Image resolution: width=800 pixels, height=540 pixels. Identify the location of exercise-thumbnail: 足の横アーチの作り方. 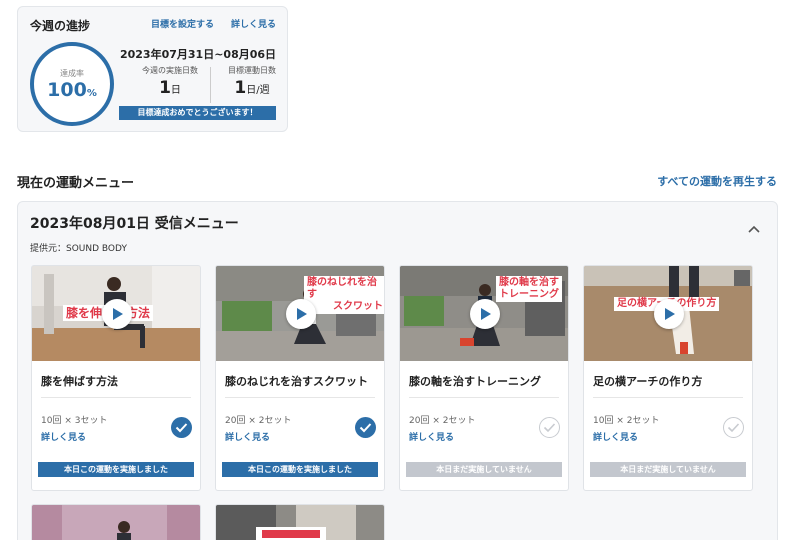
(668, 313).